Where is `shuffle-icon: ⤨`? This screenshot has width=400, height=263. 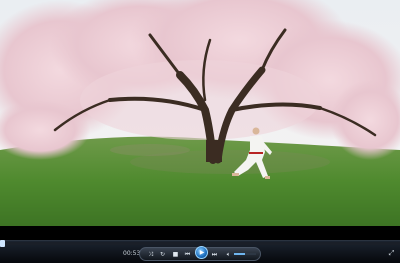
shuffle-icon: ⤨ is located at coordinates (150, 254).